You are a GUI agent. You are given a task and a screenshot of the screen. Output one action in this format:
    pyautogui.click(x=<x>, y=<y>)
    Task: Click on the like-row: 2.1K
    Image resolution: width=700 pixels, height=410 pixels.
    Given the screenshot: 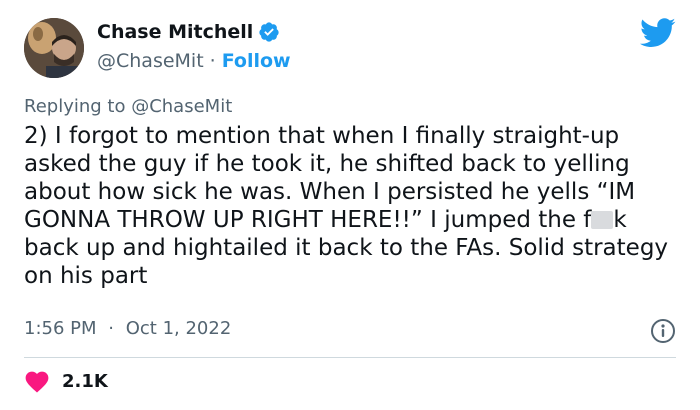 What is the action you would take?
    pyautogui.click(x=66, y=381)
    